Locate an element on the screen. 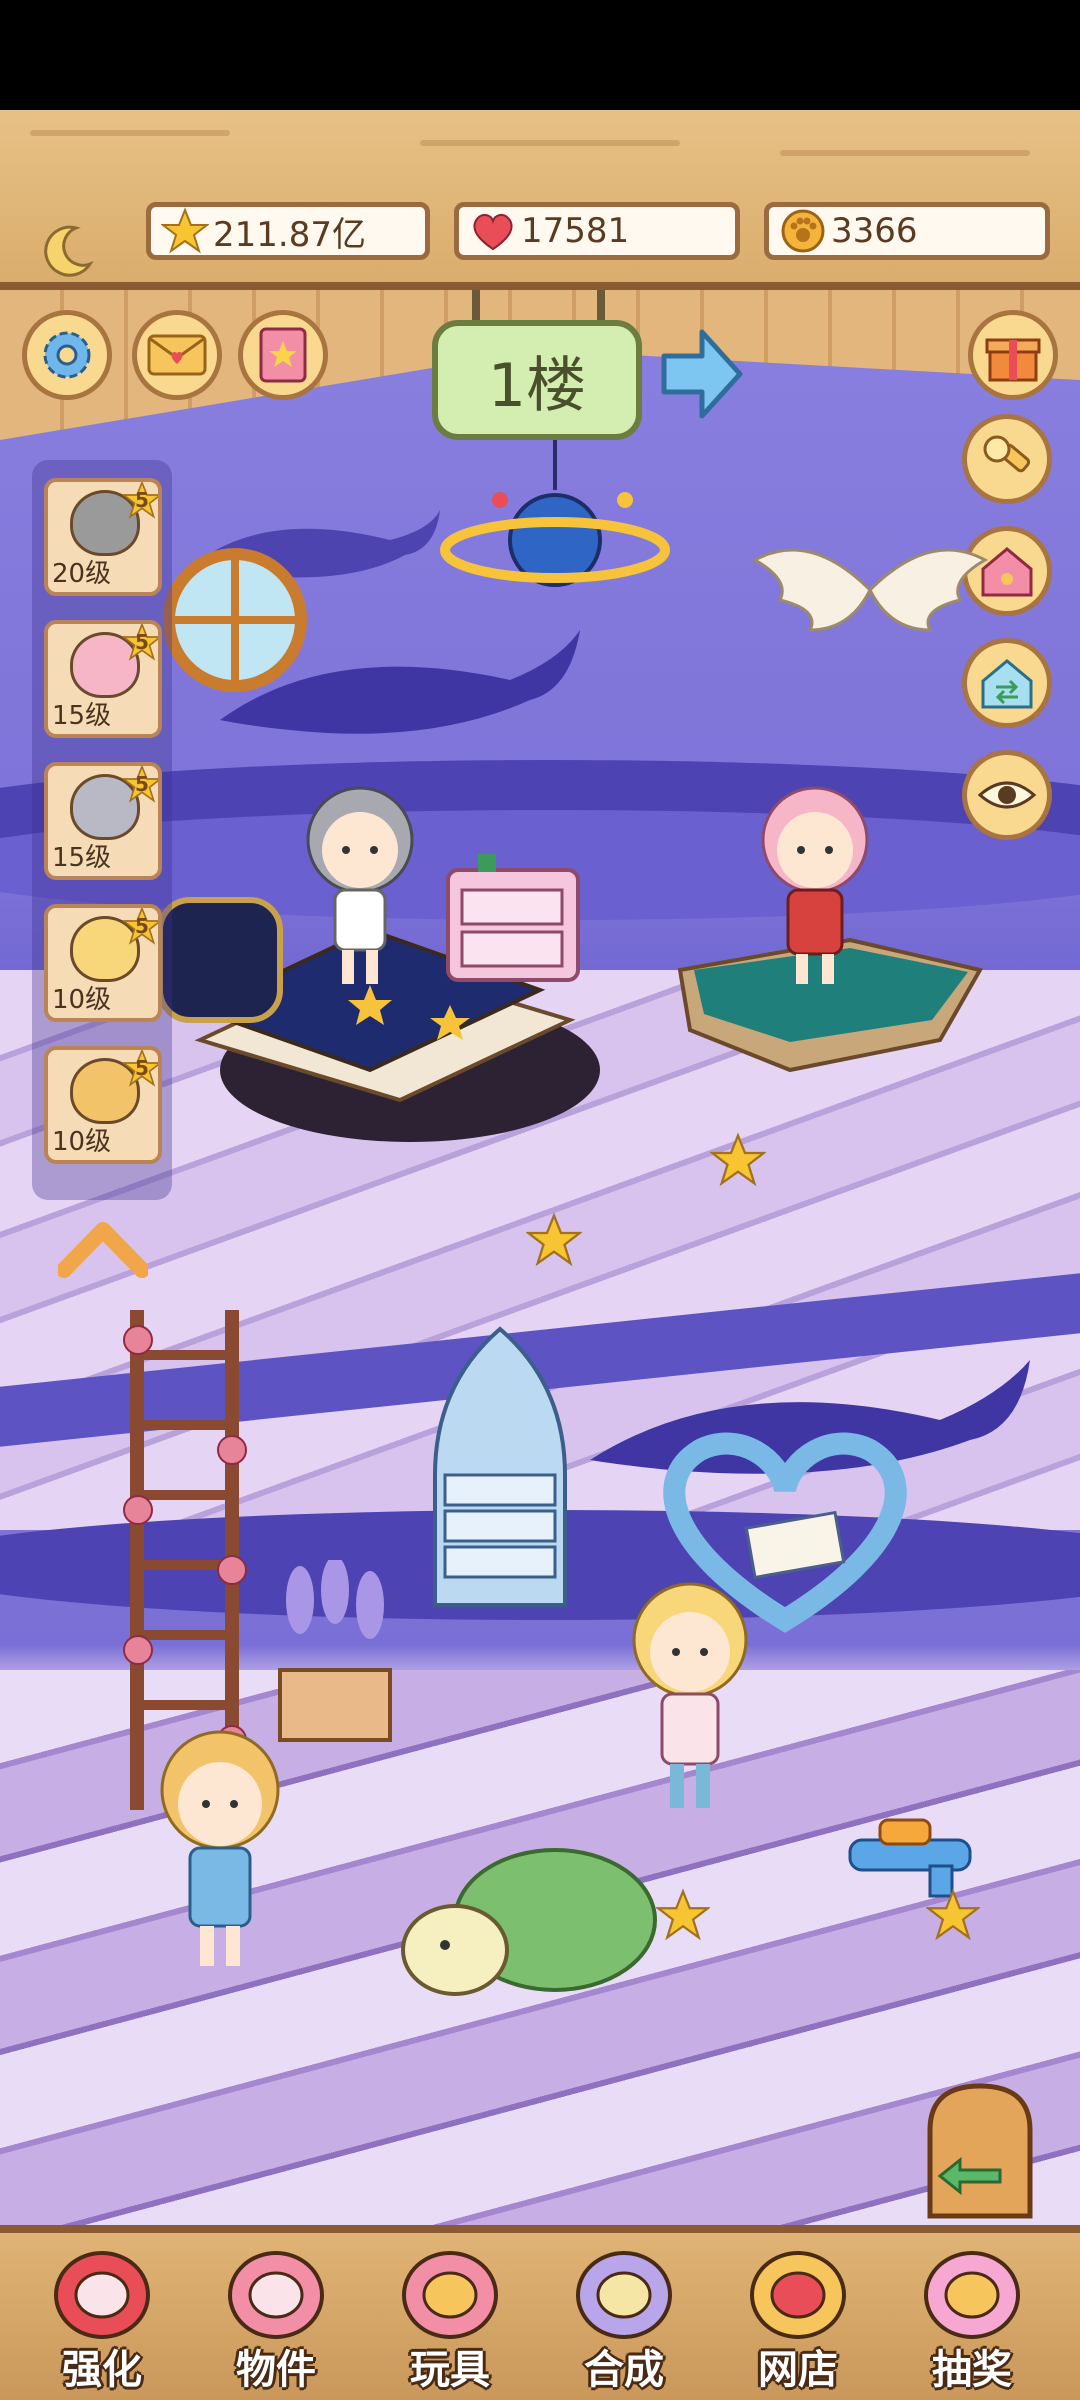  flashlight-button is located at coordinates (1007, 459).